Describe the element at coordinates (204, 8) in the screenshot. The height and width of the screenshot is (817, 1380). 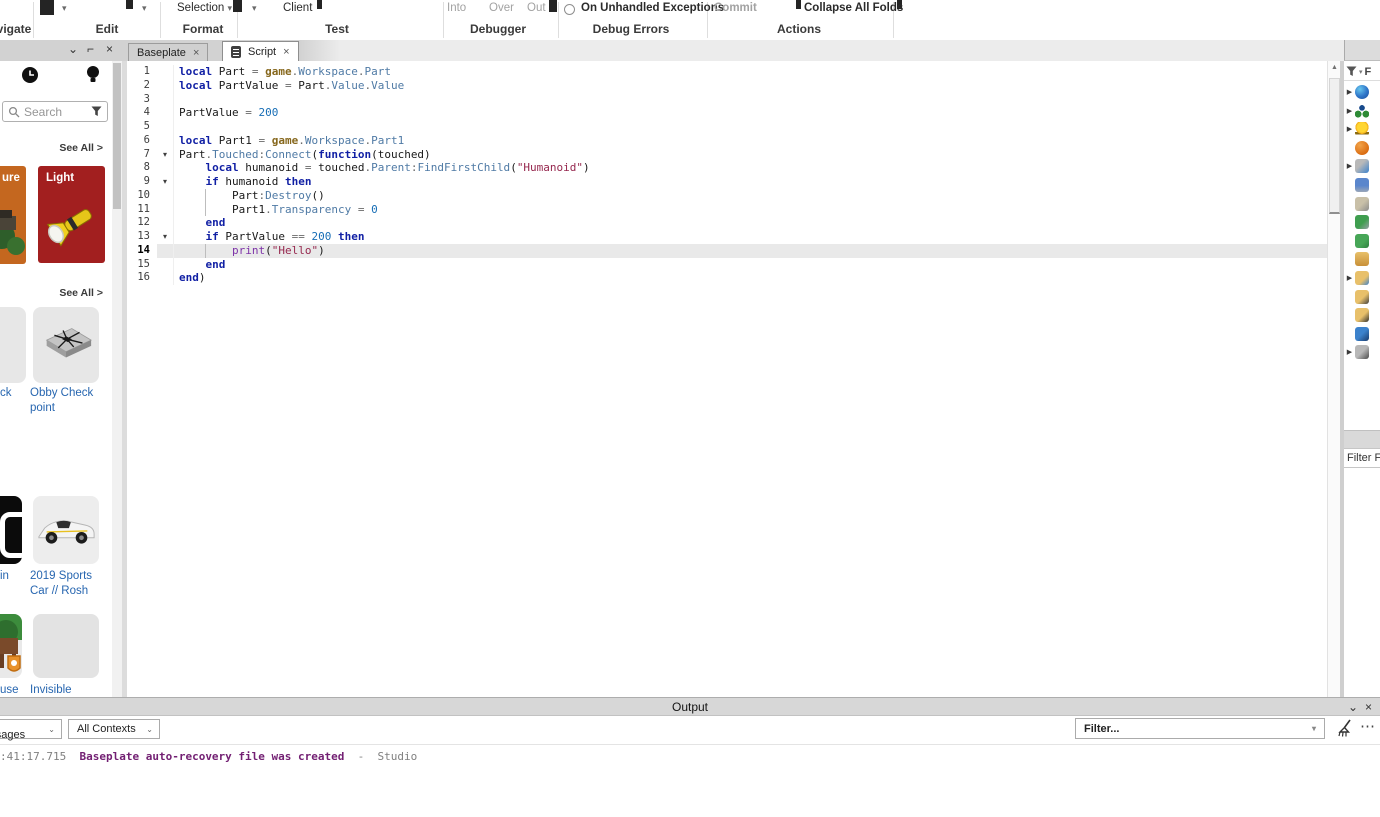
I see `selection-dropdown: Selection ▾` at that location.